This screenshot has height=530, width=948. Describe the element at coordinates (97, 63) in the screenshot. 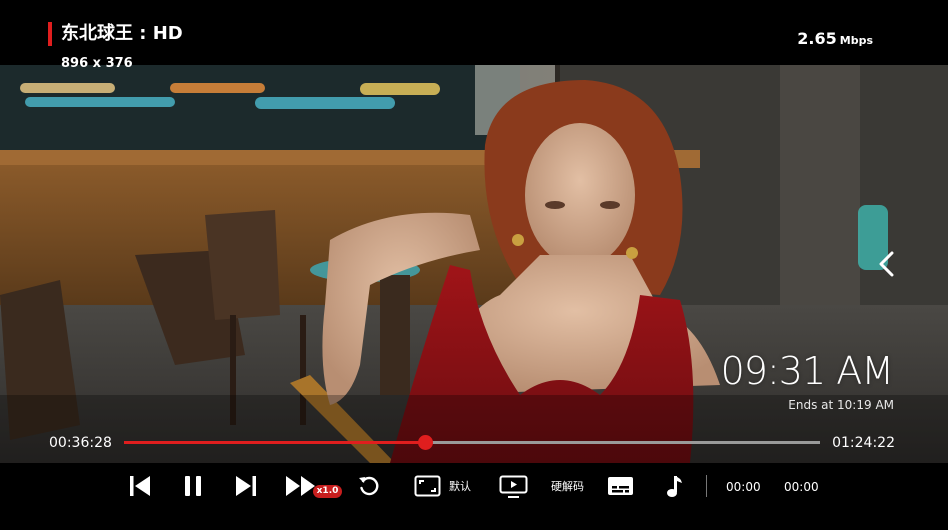

I see `resolution-label: 896 x 376` at that location.